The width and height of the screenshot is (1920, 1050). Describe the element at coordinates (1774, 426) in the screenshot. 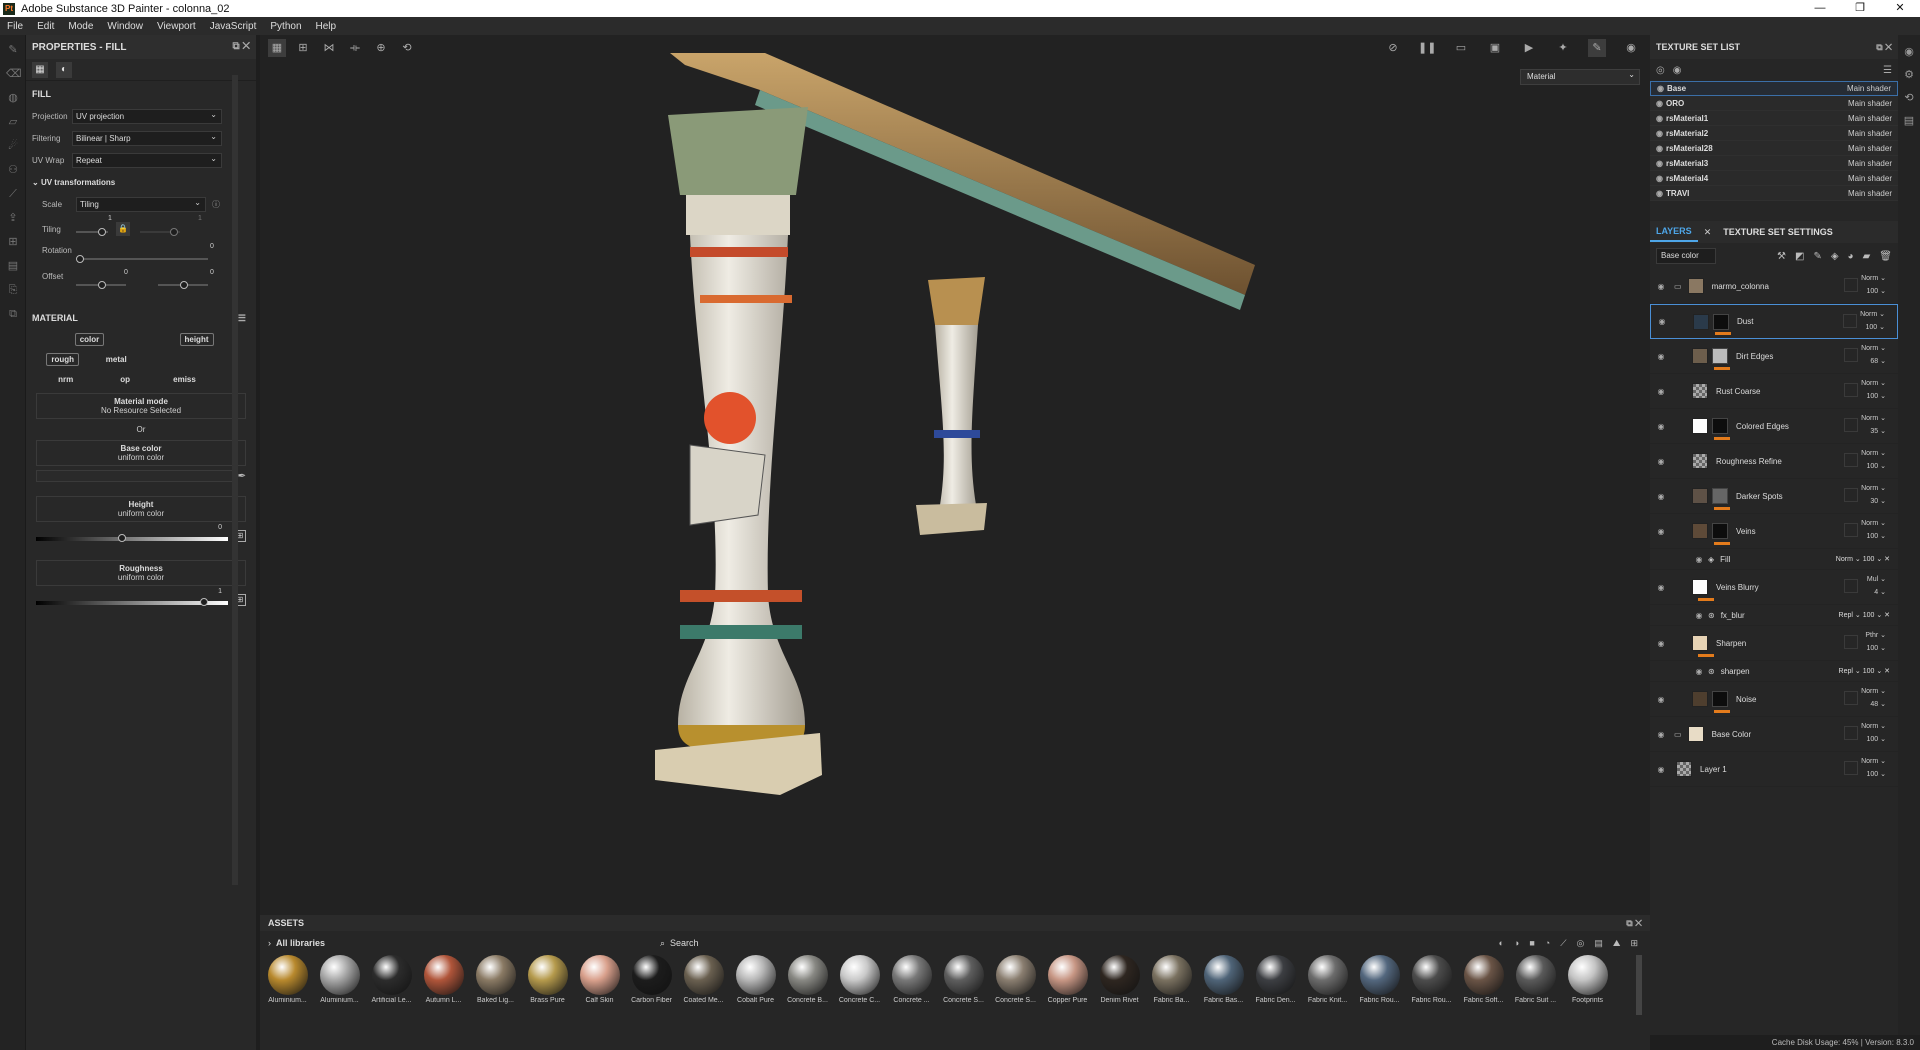

I see `layer-colored-edges: ◉ Colored Edges Norm ⌄ 35 ⌄` at that location.